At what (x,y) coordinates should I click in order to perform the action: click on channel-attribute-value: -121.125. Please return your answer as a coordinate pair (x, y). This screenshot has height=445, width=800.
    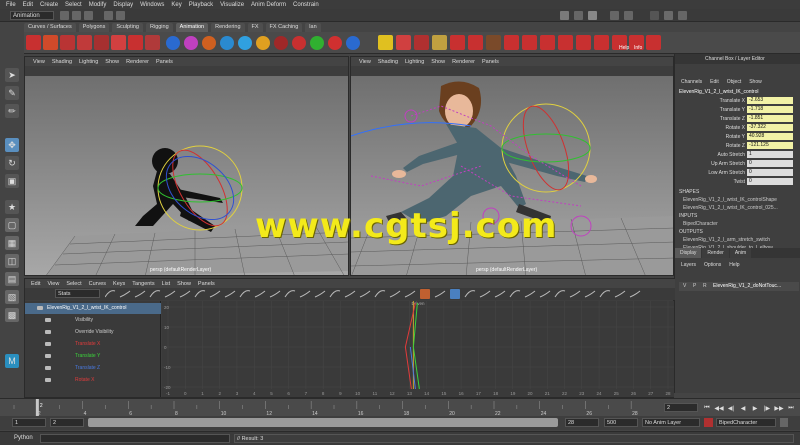
    Looking at the image, I should click on (770, 145).